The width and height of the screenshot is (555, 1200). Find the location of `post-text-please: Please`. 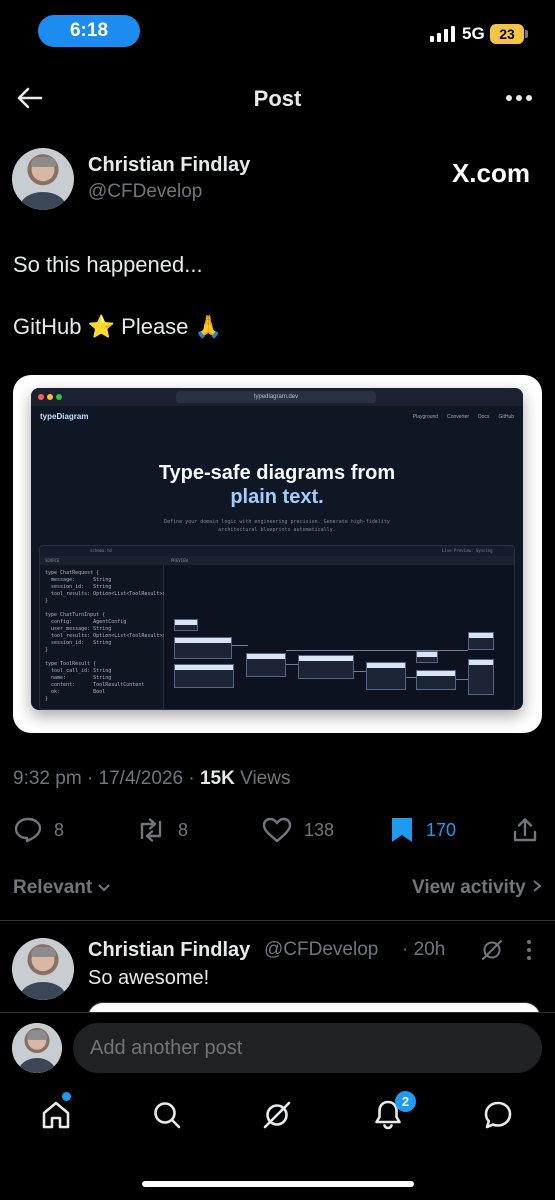

post-text-please: Please is located at coordinates (155, 326).